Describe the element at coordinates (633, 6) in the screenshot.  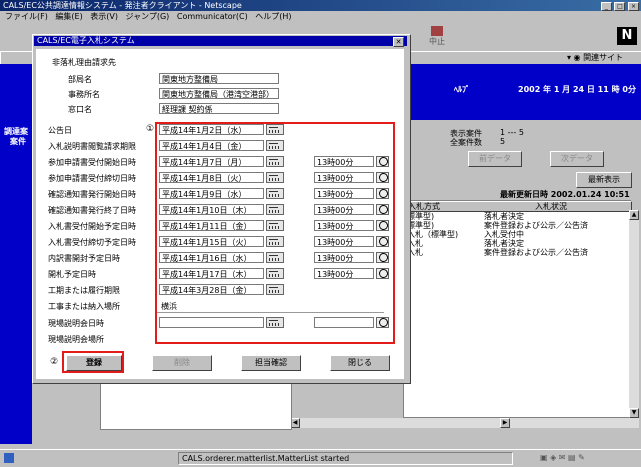
I see `close-icon: ×` at that location.